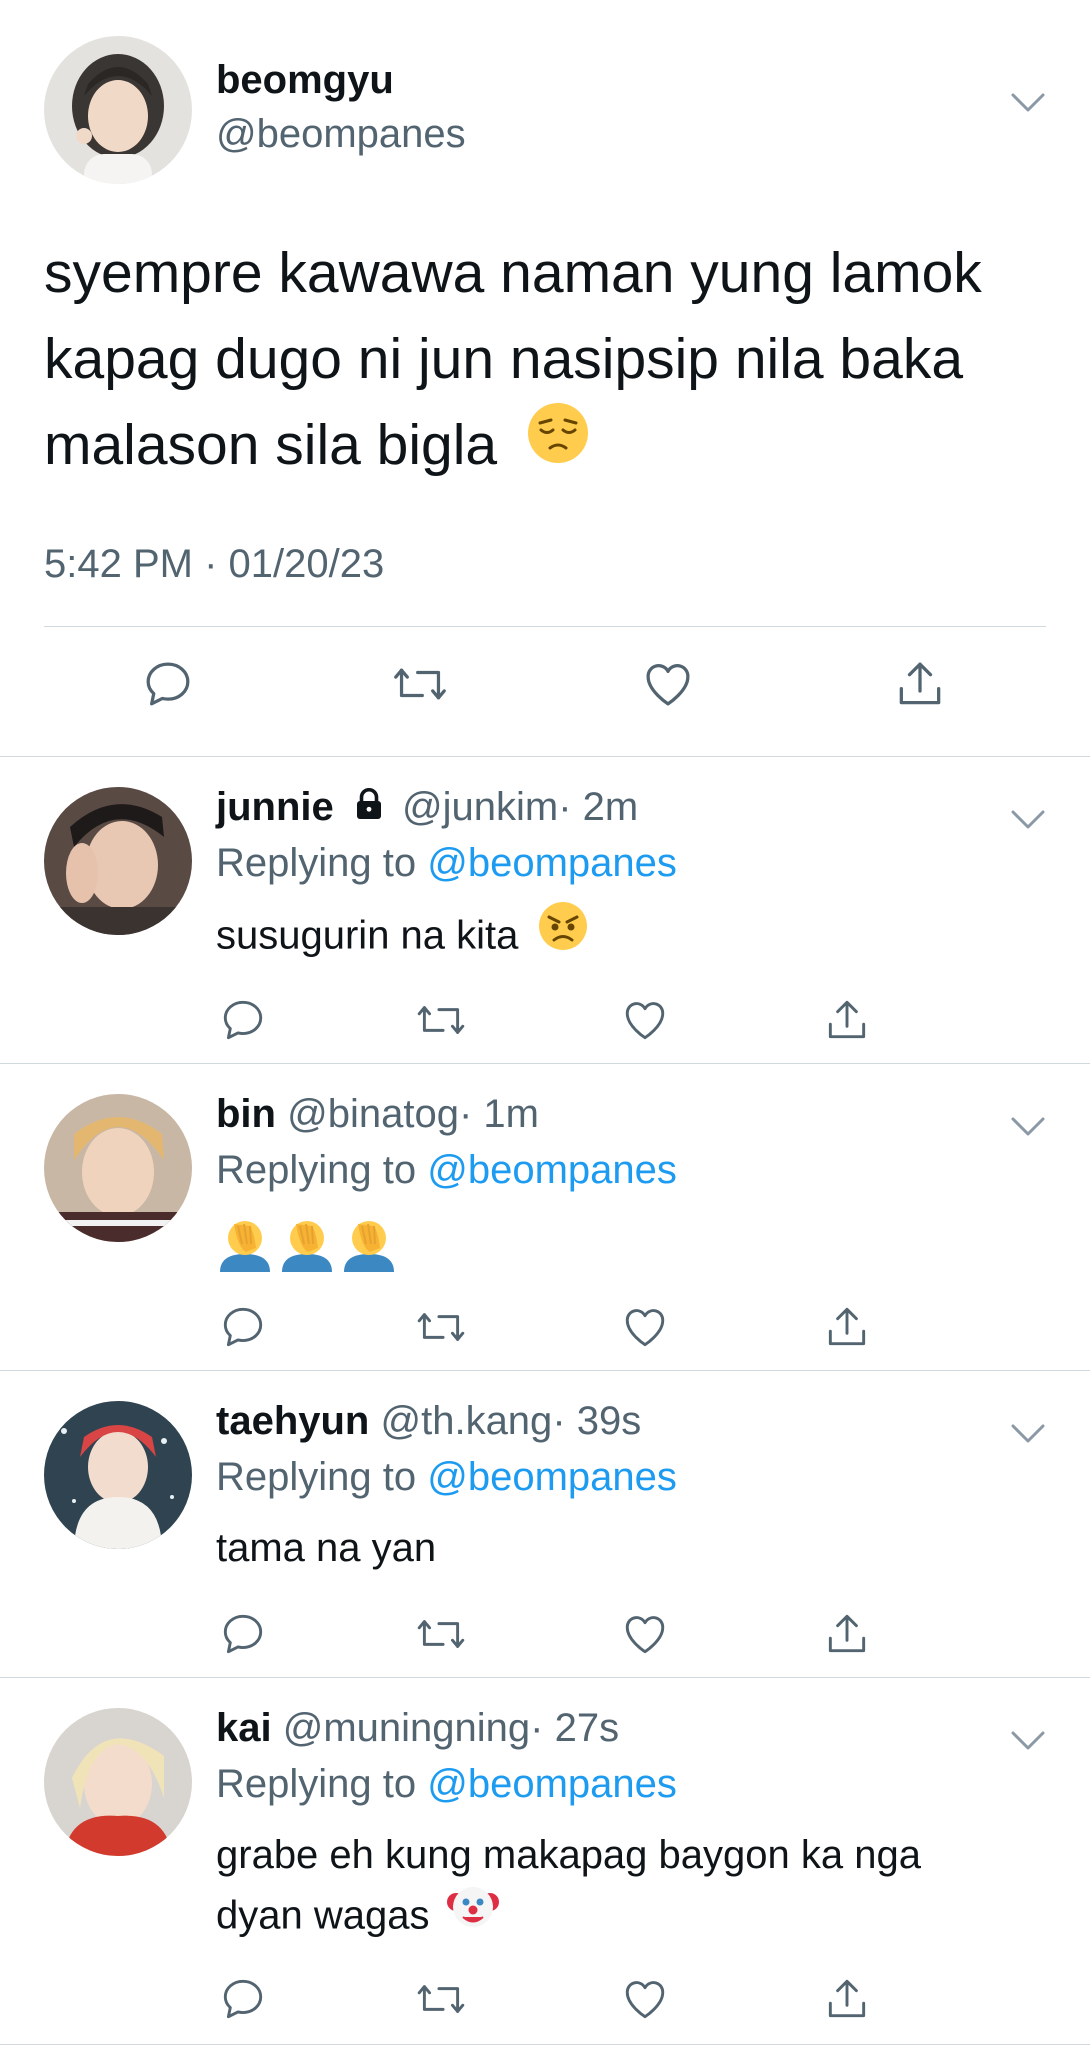 This screenshot has width=1090, height=2048. Describe the element at coordinates (214, 564) in the screenshot. I see `tweet-timestamp: 5:42 PM · 01/20/23` at that location.